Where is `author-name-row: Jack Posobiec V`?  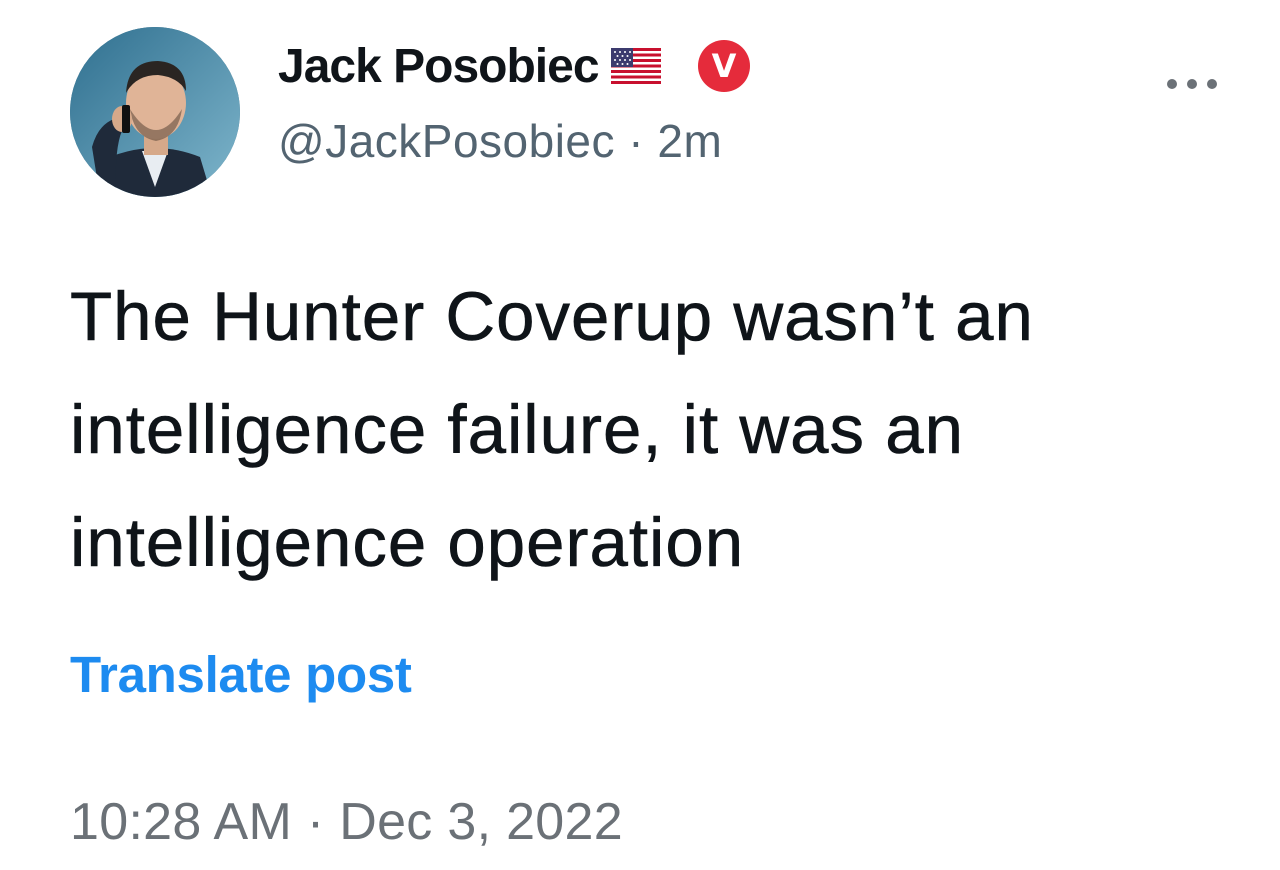 author-name-row: Jack Posobiec V is located at coordinates (514, 66).